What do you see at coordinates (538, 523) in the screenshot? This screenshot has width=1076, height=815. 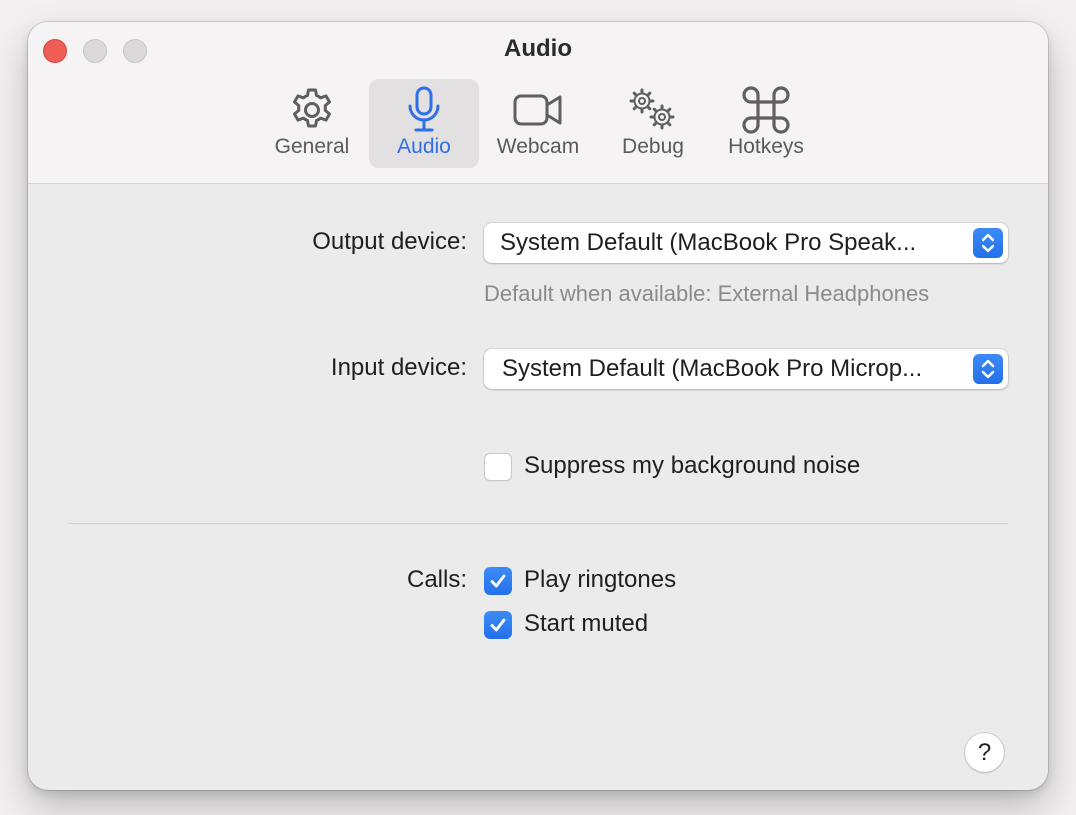 I see `section-divider` at bounding box center [538, 523].